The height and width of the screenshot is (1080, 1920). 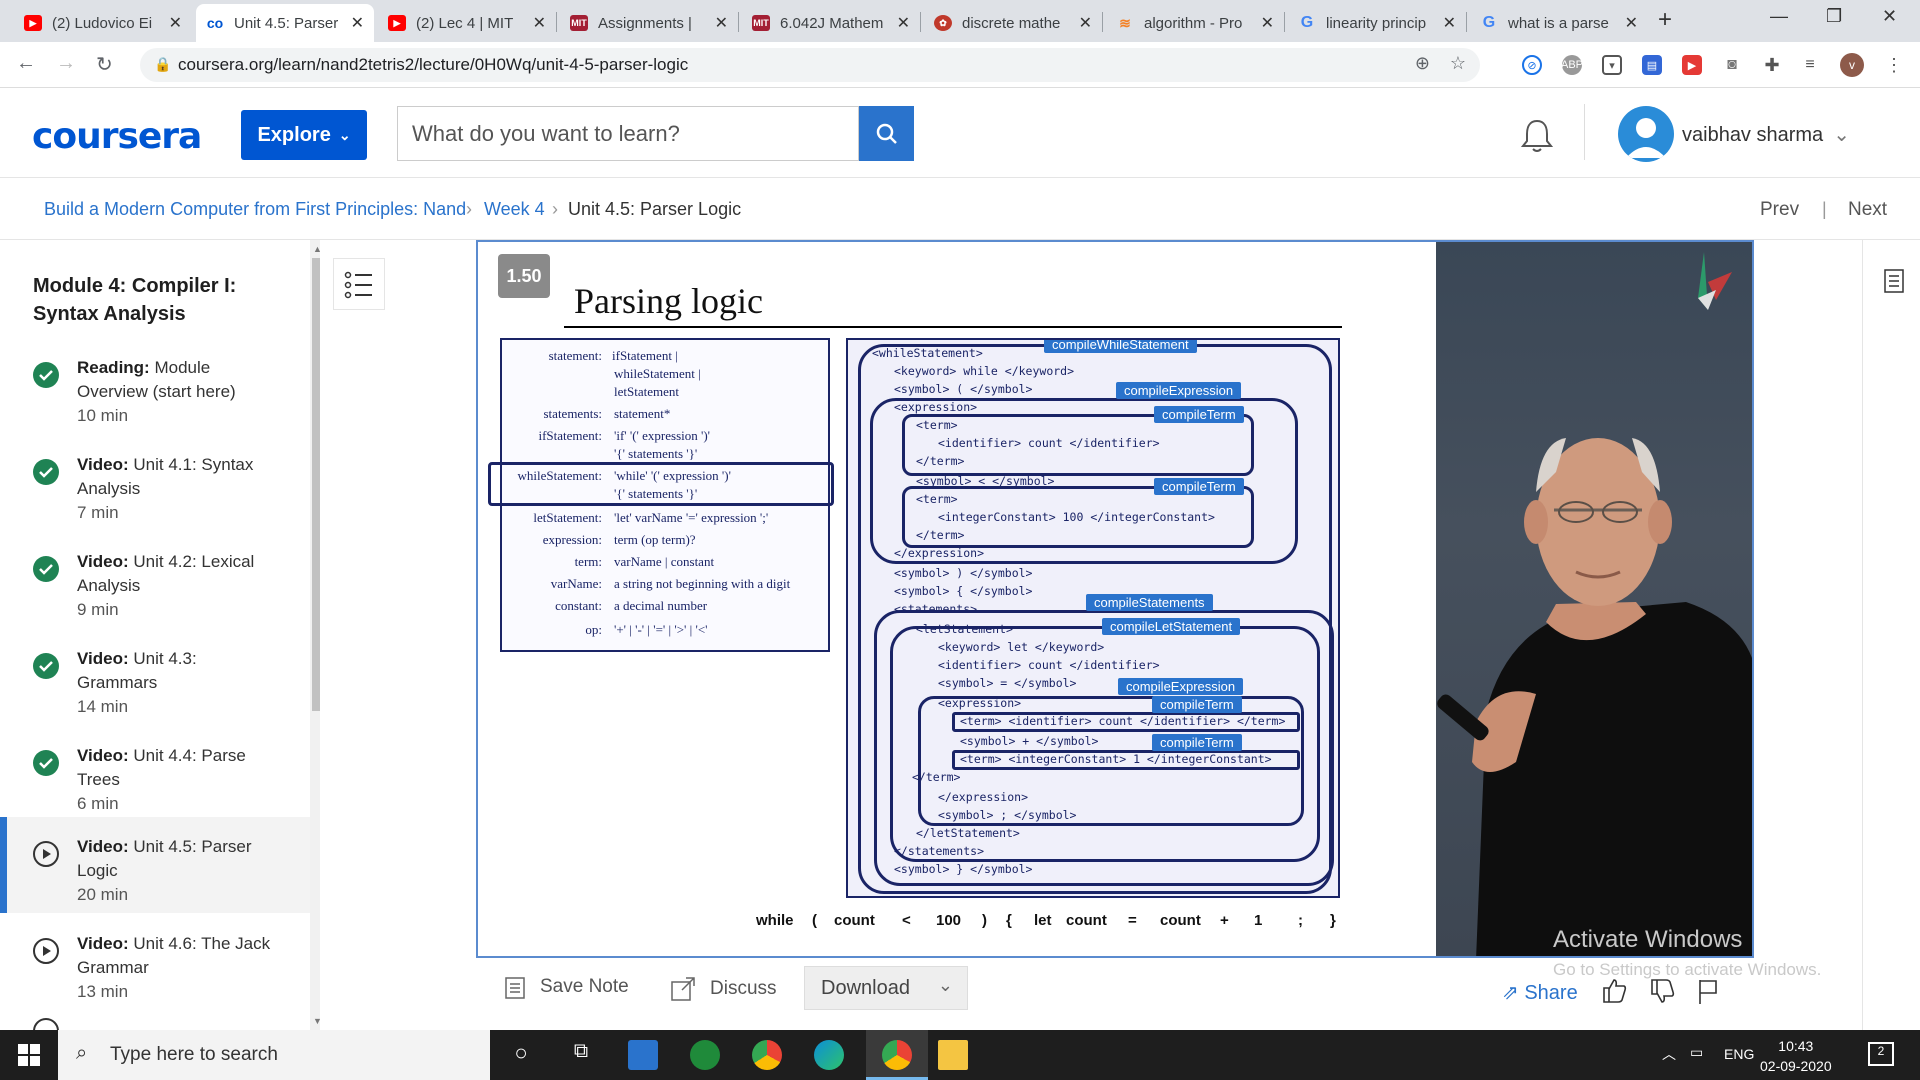 What do you see at coordinates (1652, 65) in the screenshot?
I see `reader-extension-icon: ▤` at bounding box center [1652, 65].